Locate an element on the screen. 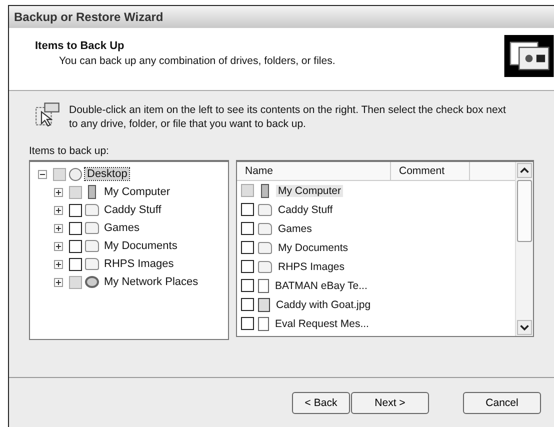 This screenshot has height=427, width=554. scroll-up-icon is located at coordinates (524, 170).